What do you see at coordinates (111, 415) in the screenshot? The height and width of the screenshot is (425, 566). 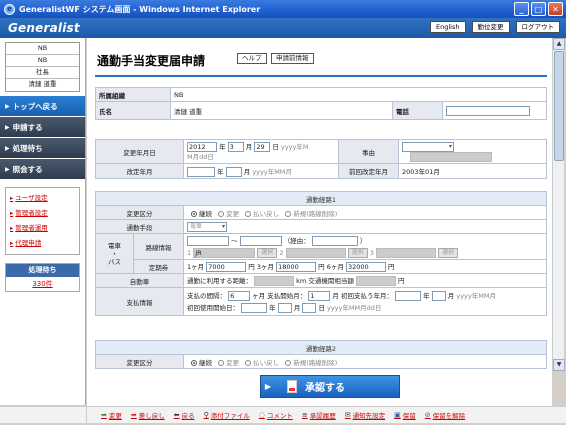 I see `toolbar-item-0: ➡ 変更` at bounding box center [111, 415].